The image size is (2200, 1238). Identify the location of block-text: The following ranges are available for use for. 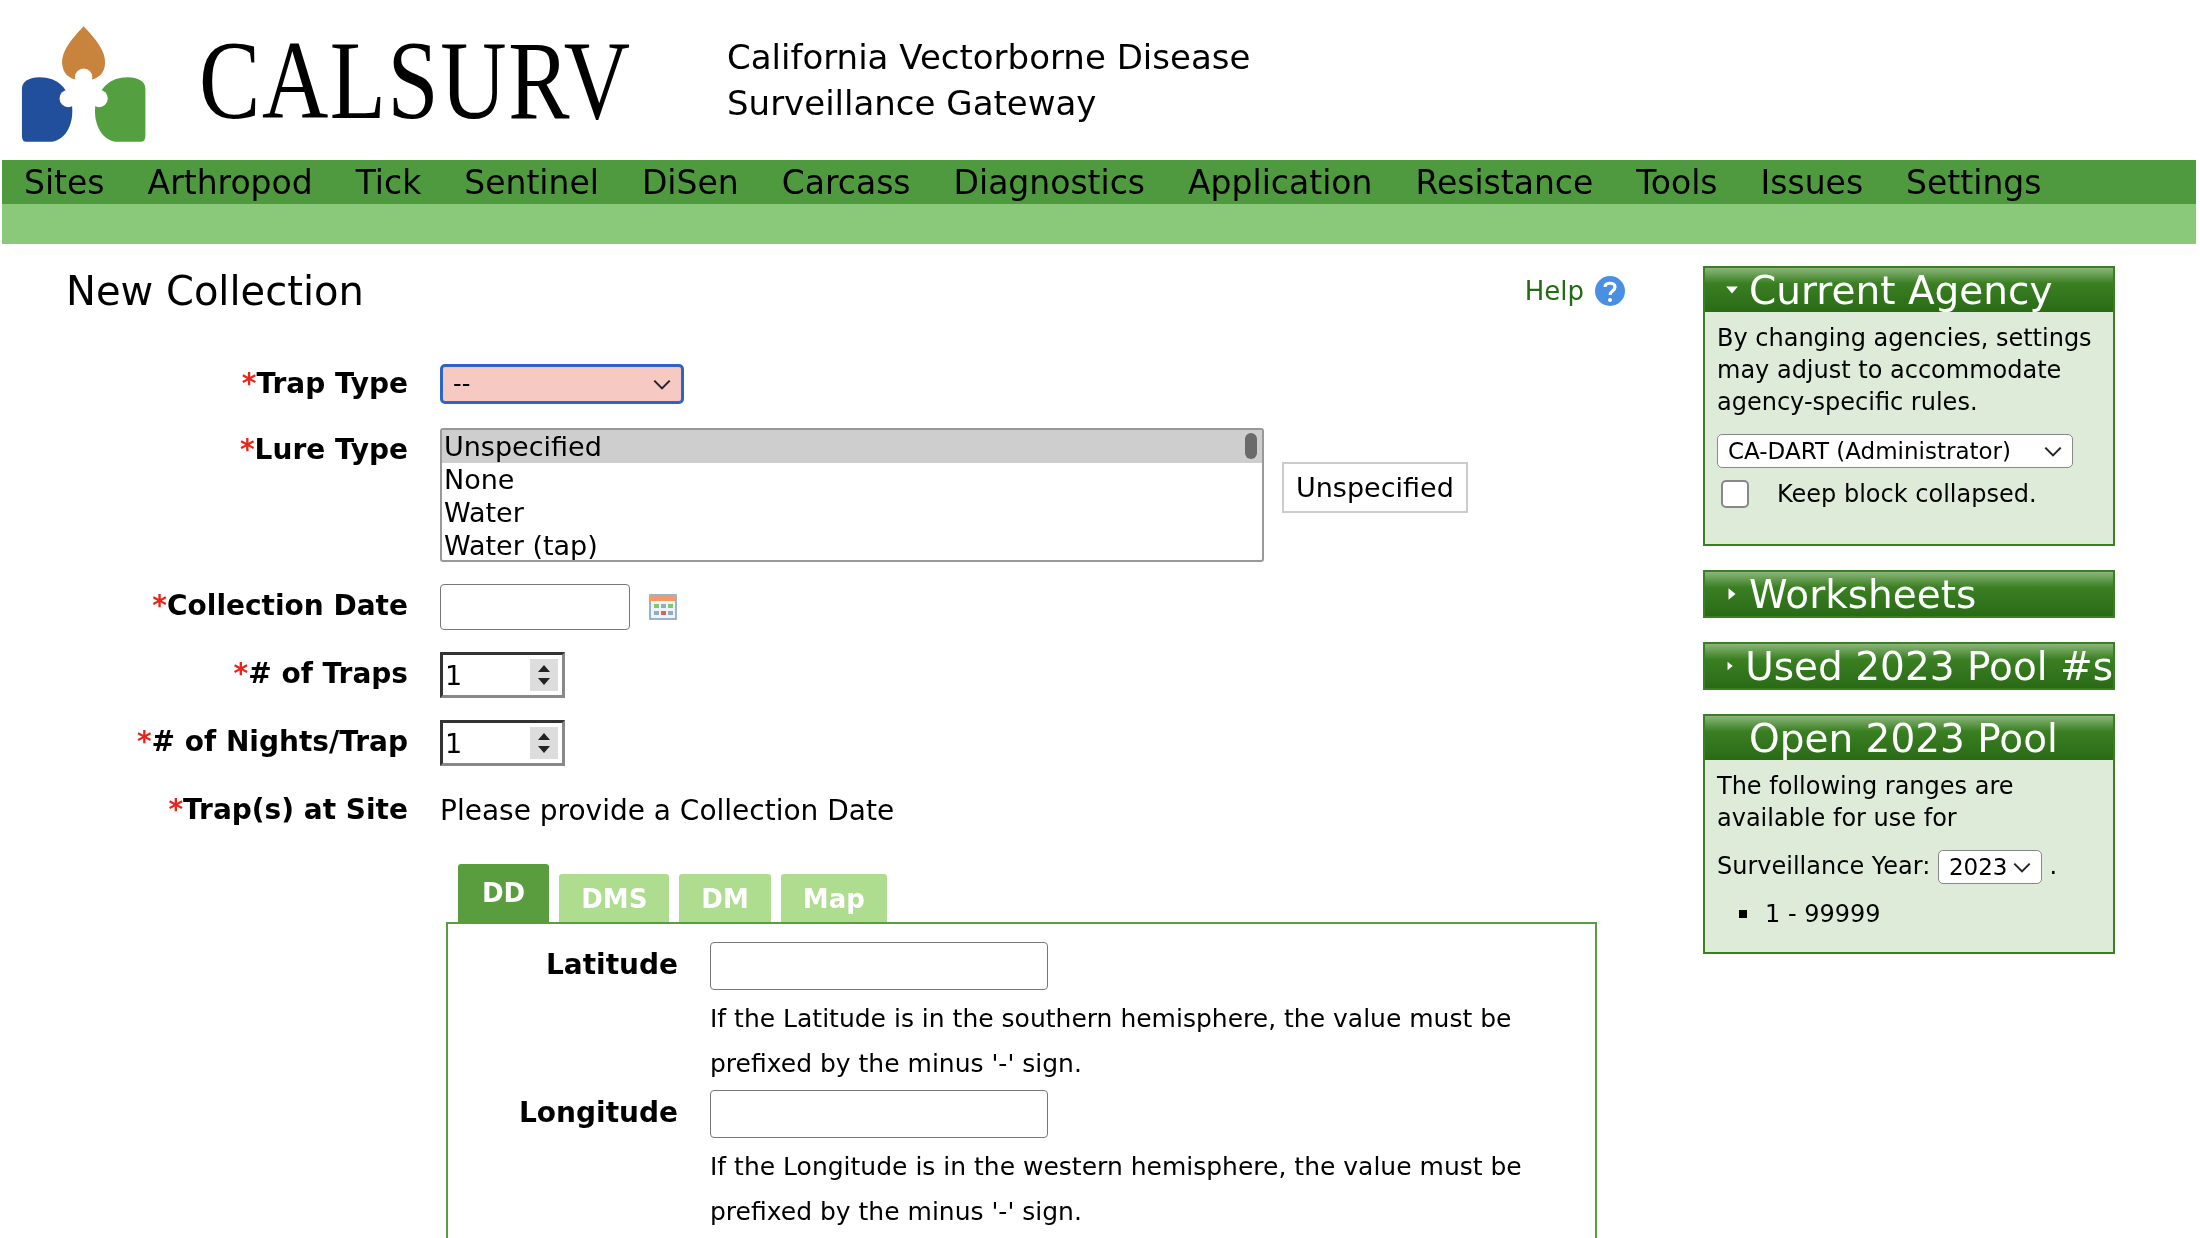
(1866, 802).